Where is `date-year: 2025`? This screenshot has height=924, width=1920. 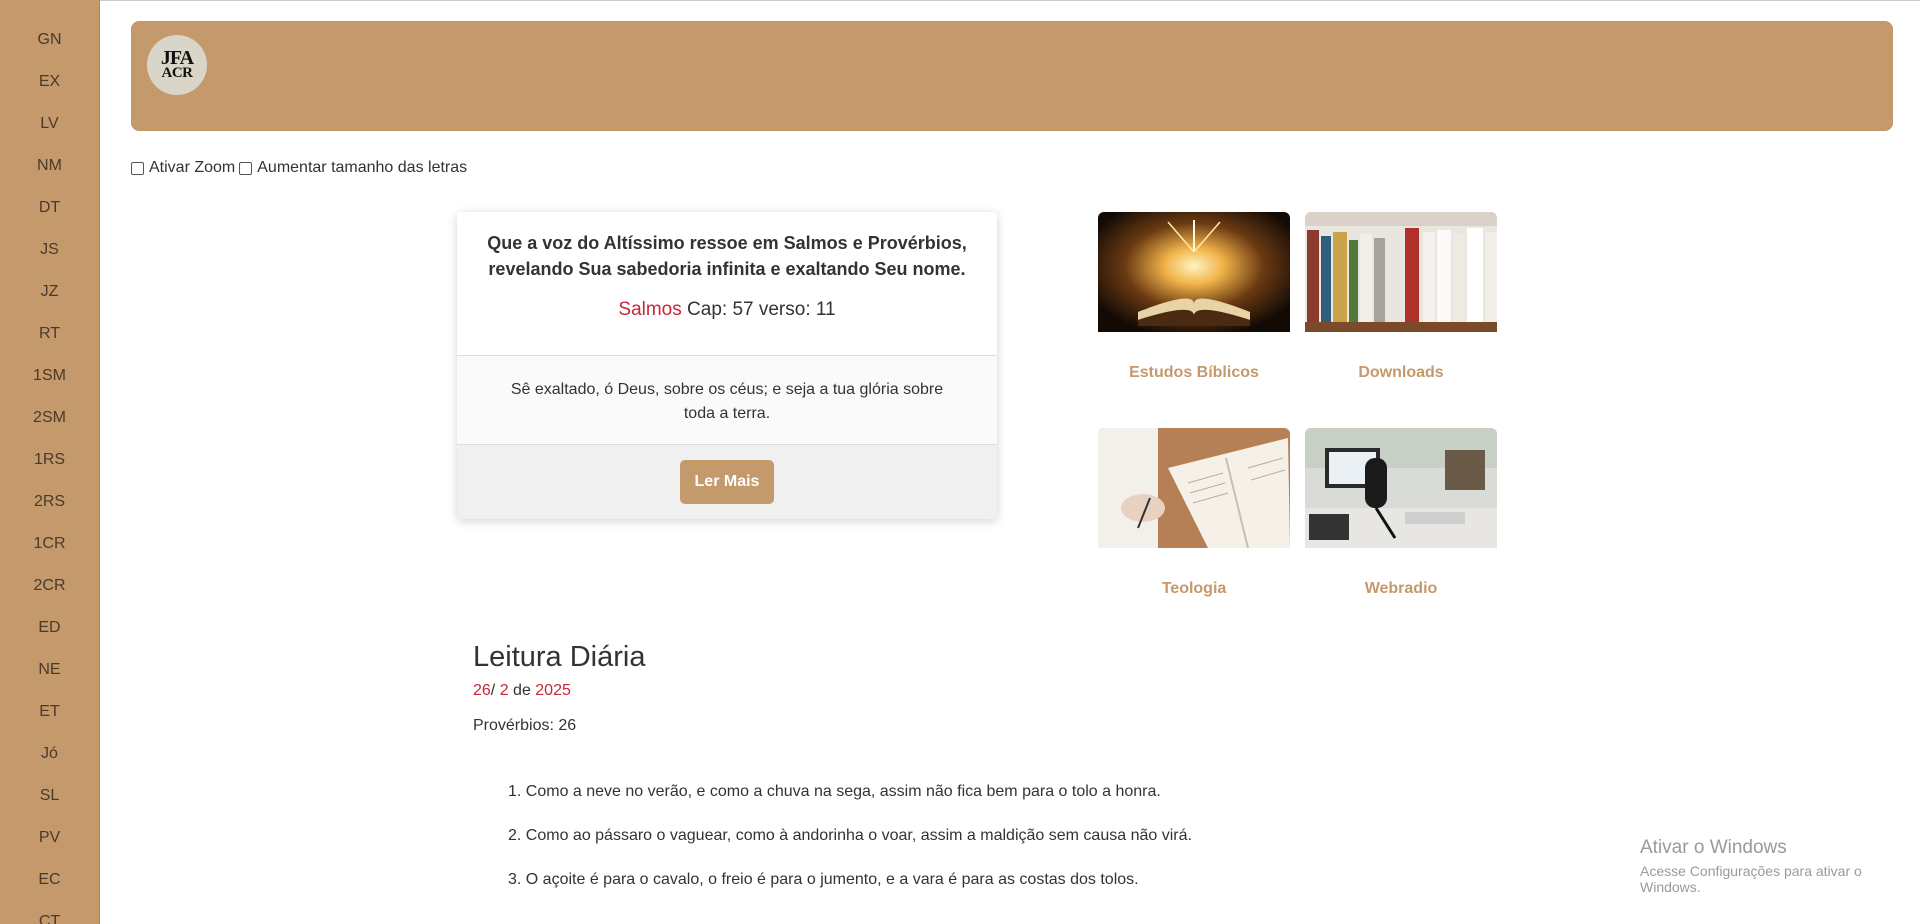 date-year: 2025 is located at coordinates (553, 690).